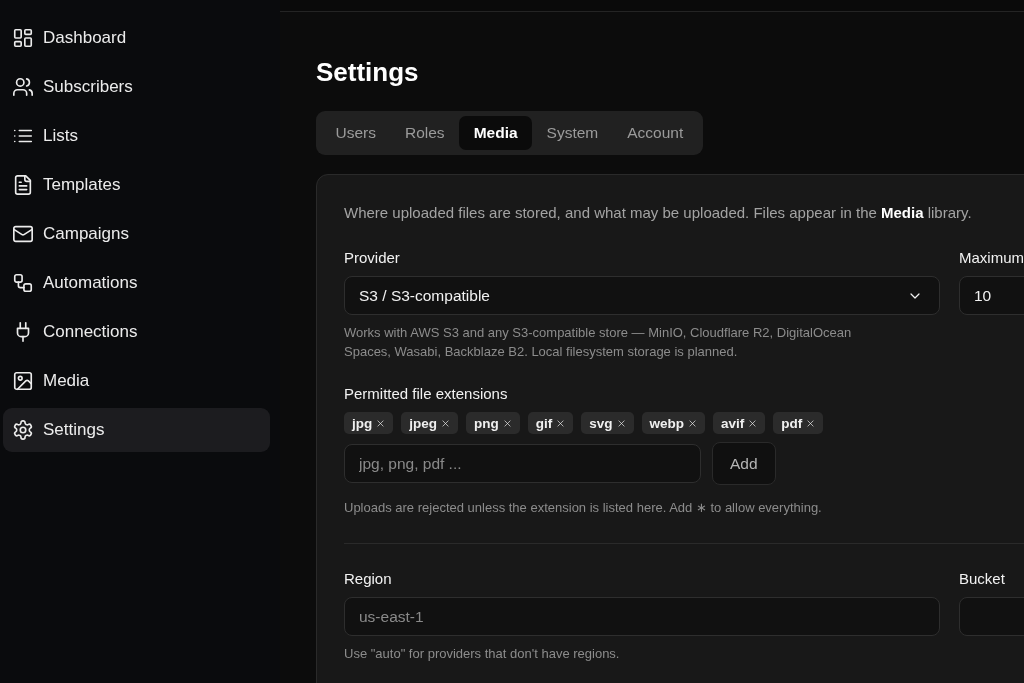  Describe the element at coordinates (601, 423) in the screenshot. I see `tag-label: svg` at that location.